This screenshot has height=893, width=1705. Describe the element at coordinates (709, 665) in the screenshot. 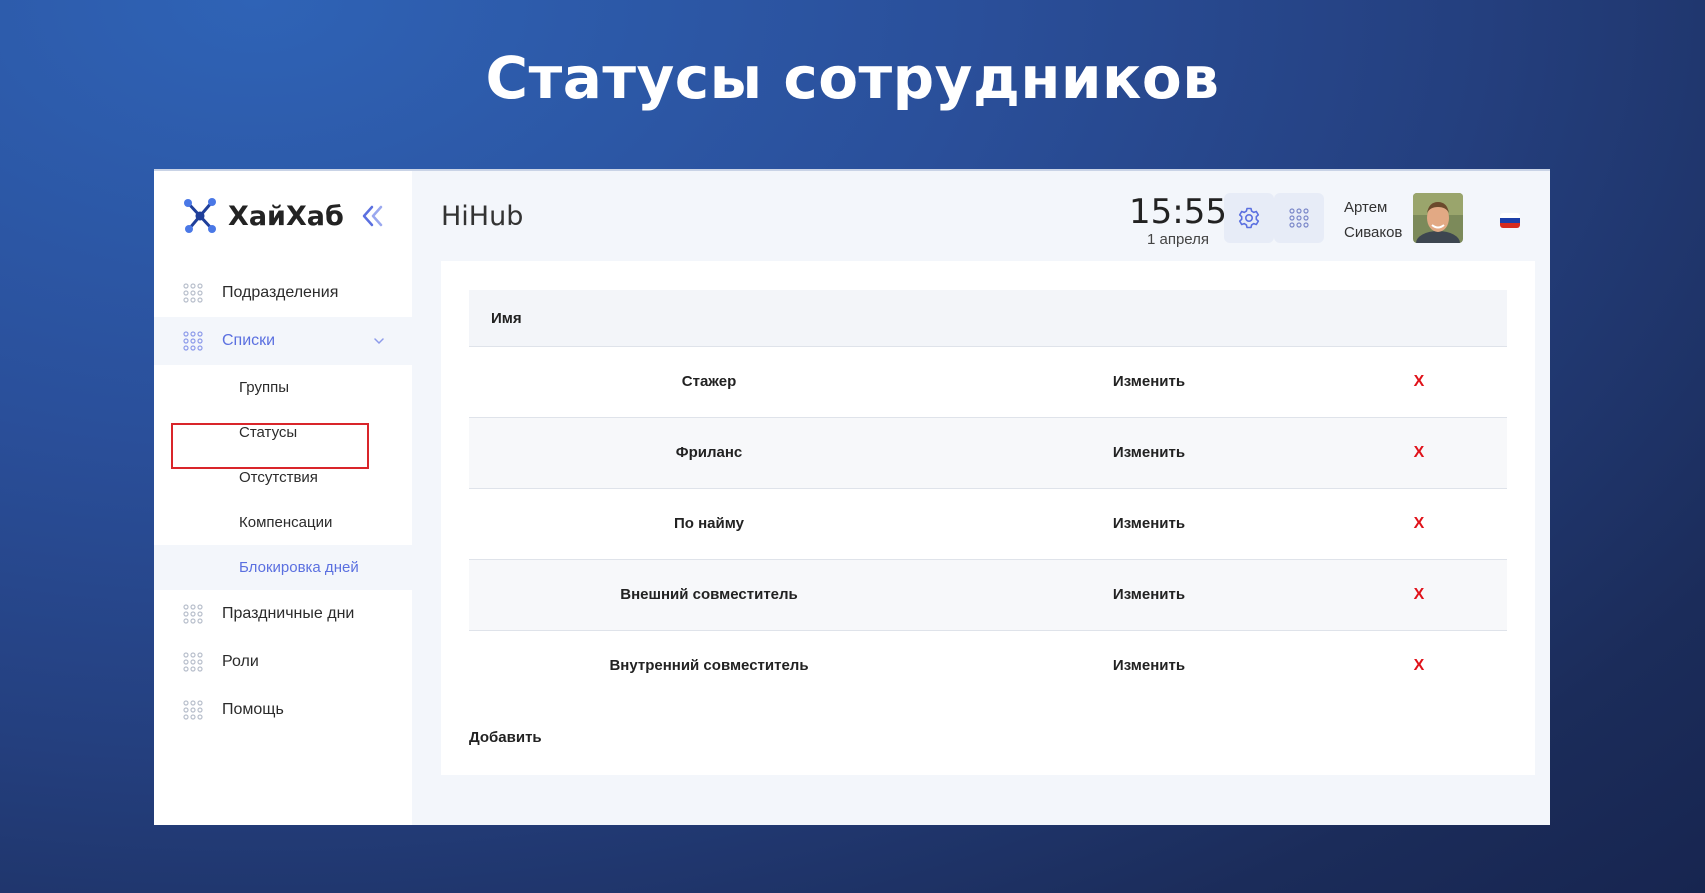

I see `status-name: Внутренний совместитель` at that location.